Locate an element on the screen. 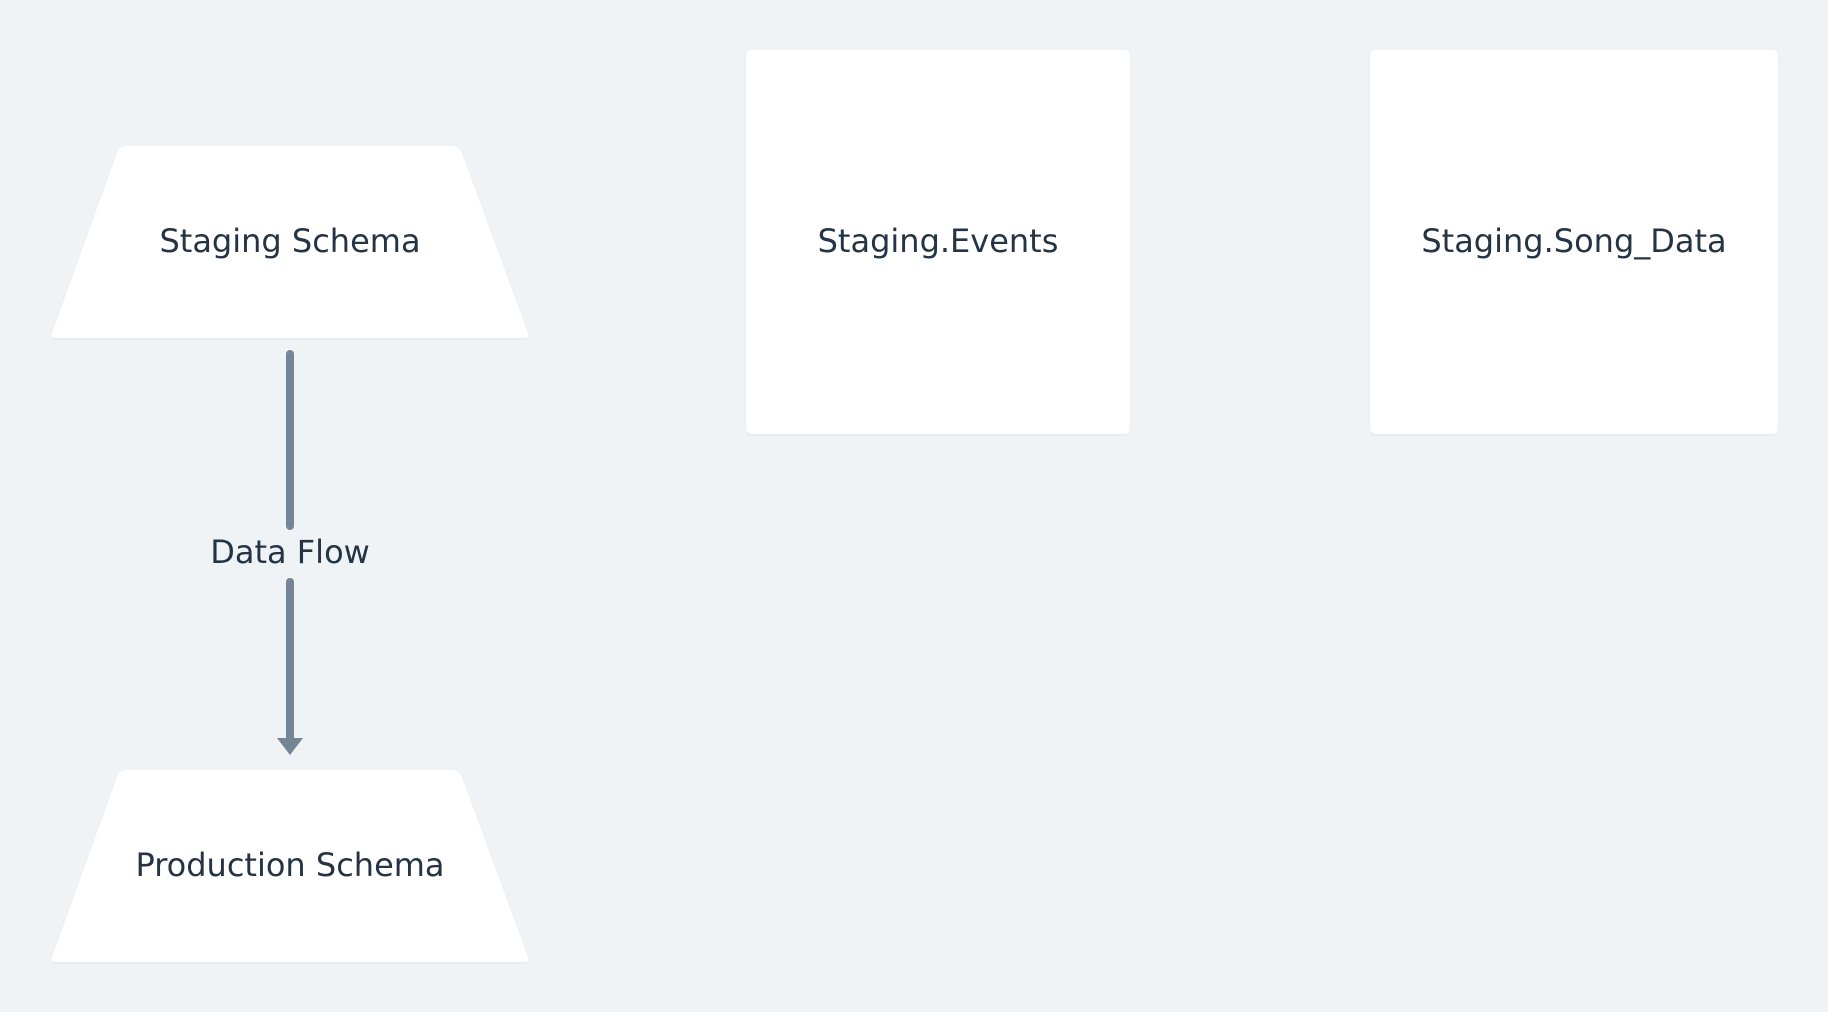  node-production-schema: Production Schema is located at coordinates (290, 866).